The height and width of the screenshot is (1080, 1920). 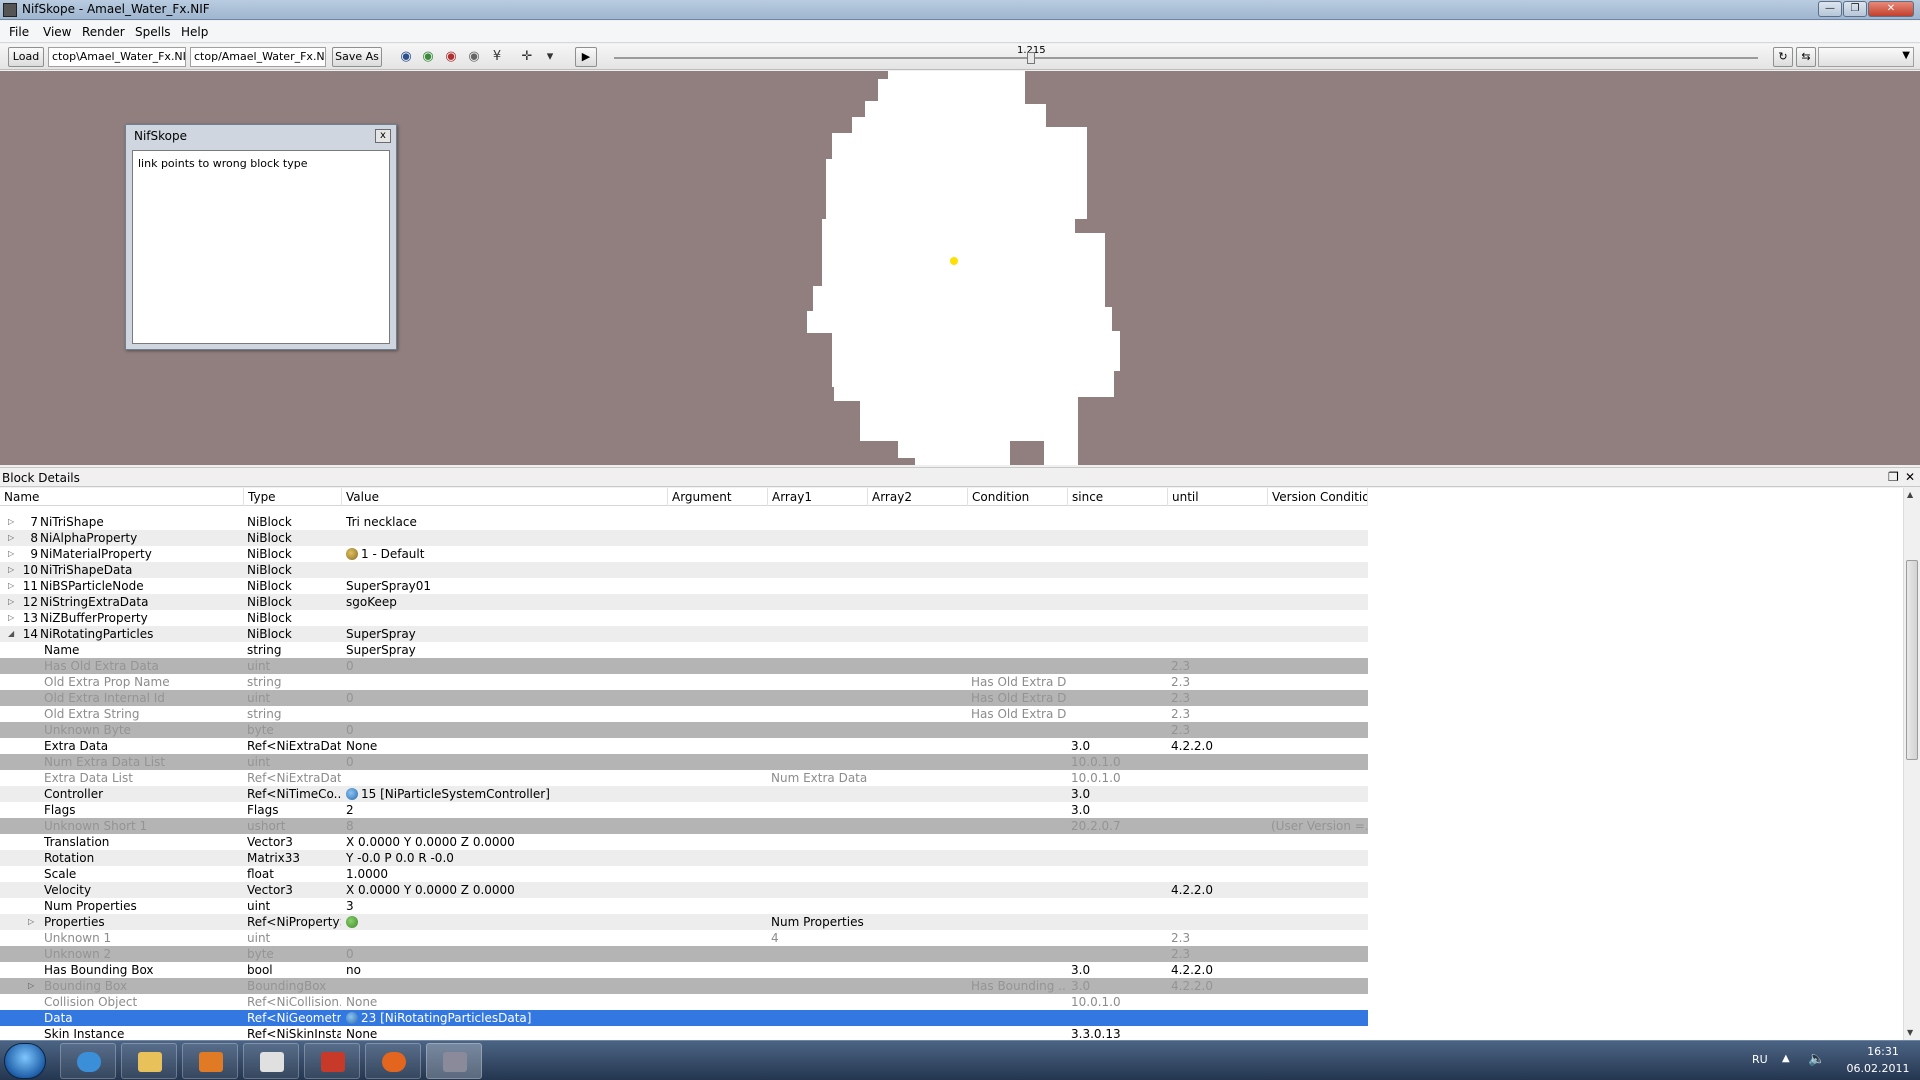 I want to click on eye-gray-icon: ◉, so click(x=474, y=57).